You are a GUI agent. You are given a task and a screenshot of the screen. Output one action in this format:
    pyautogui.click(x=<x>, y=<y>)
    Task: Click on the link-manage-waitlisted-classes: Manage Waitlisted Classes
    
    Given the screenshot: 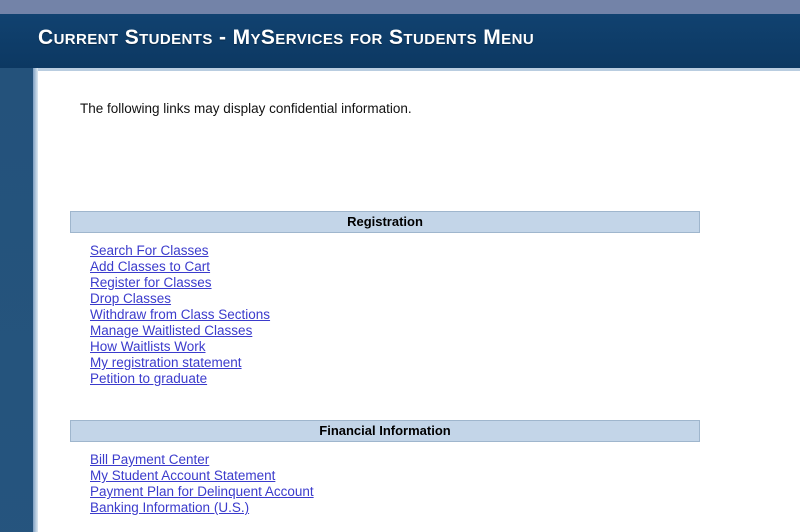 What is the action you would take?
    pyautogui.click(x=171, y=330)
    